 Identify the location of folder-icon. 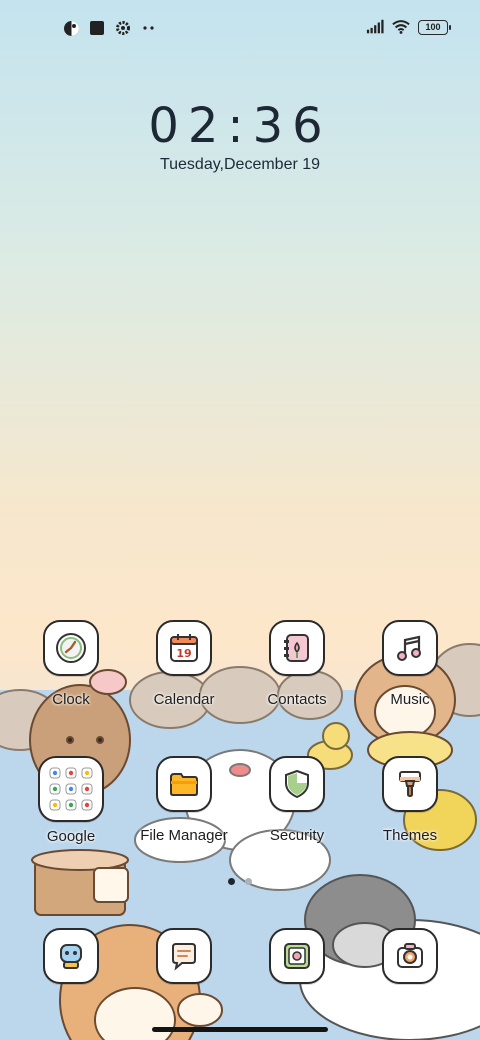
(184, 784).